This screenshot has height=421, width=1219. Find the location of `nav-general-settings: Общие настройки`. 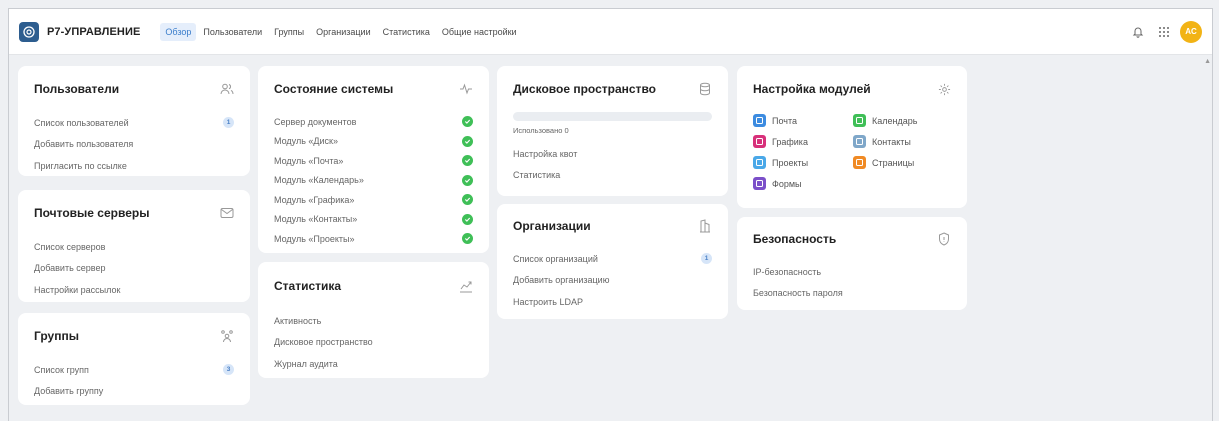

nav-general-settings: Общие настройки is located at coordinates (479, 32).